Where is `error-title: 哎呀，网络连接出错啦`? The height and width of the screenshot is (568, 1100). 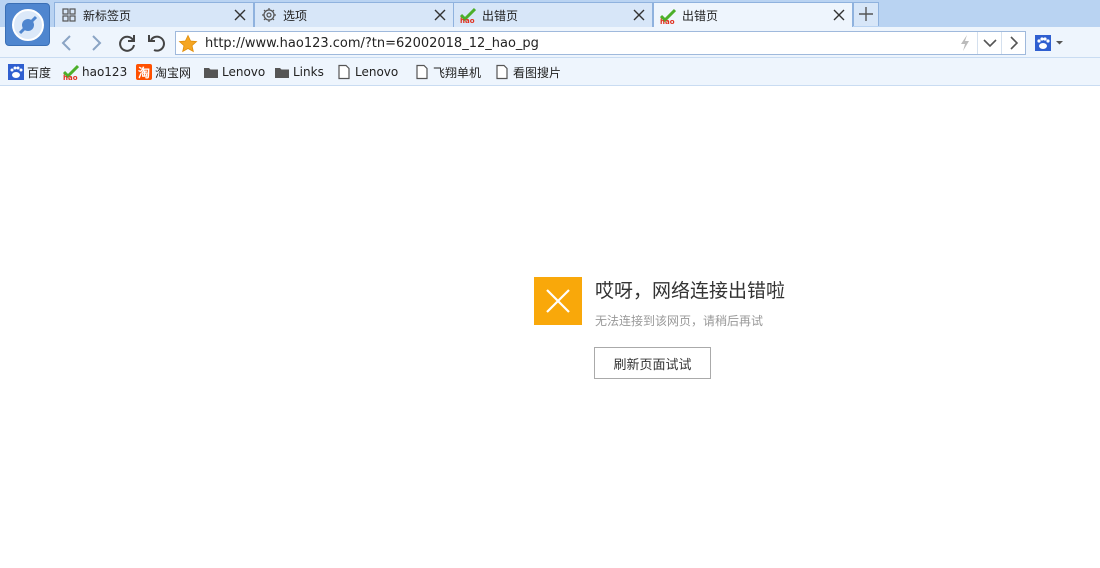 error-title: 哎呀，网络连接出错啦 is located at coordinates (690, 291).